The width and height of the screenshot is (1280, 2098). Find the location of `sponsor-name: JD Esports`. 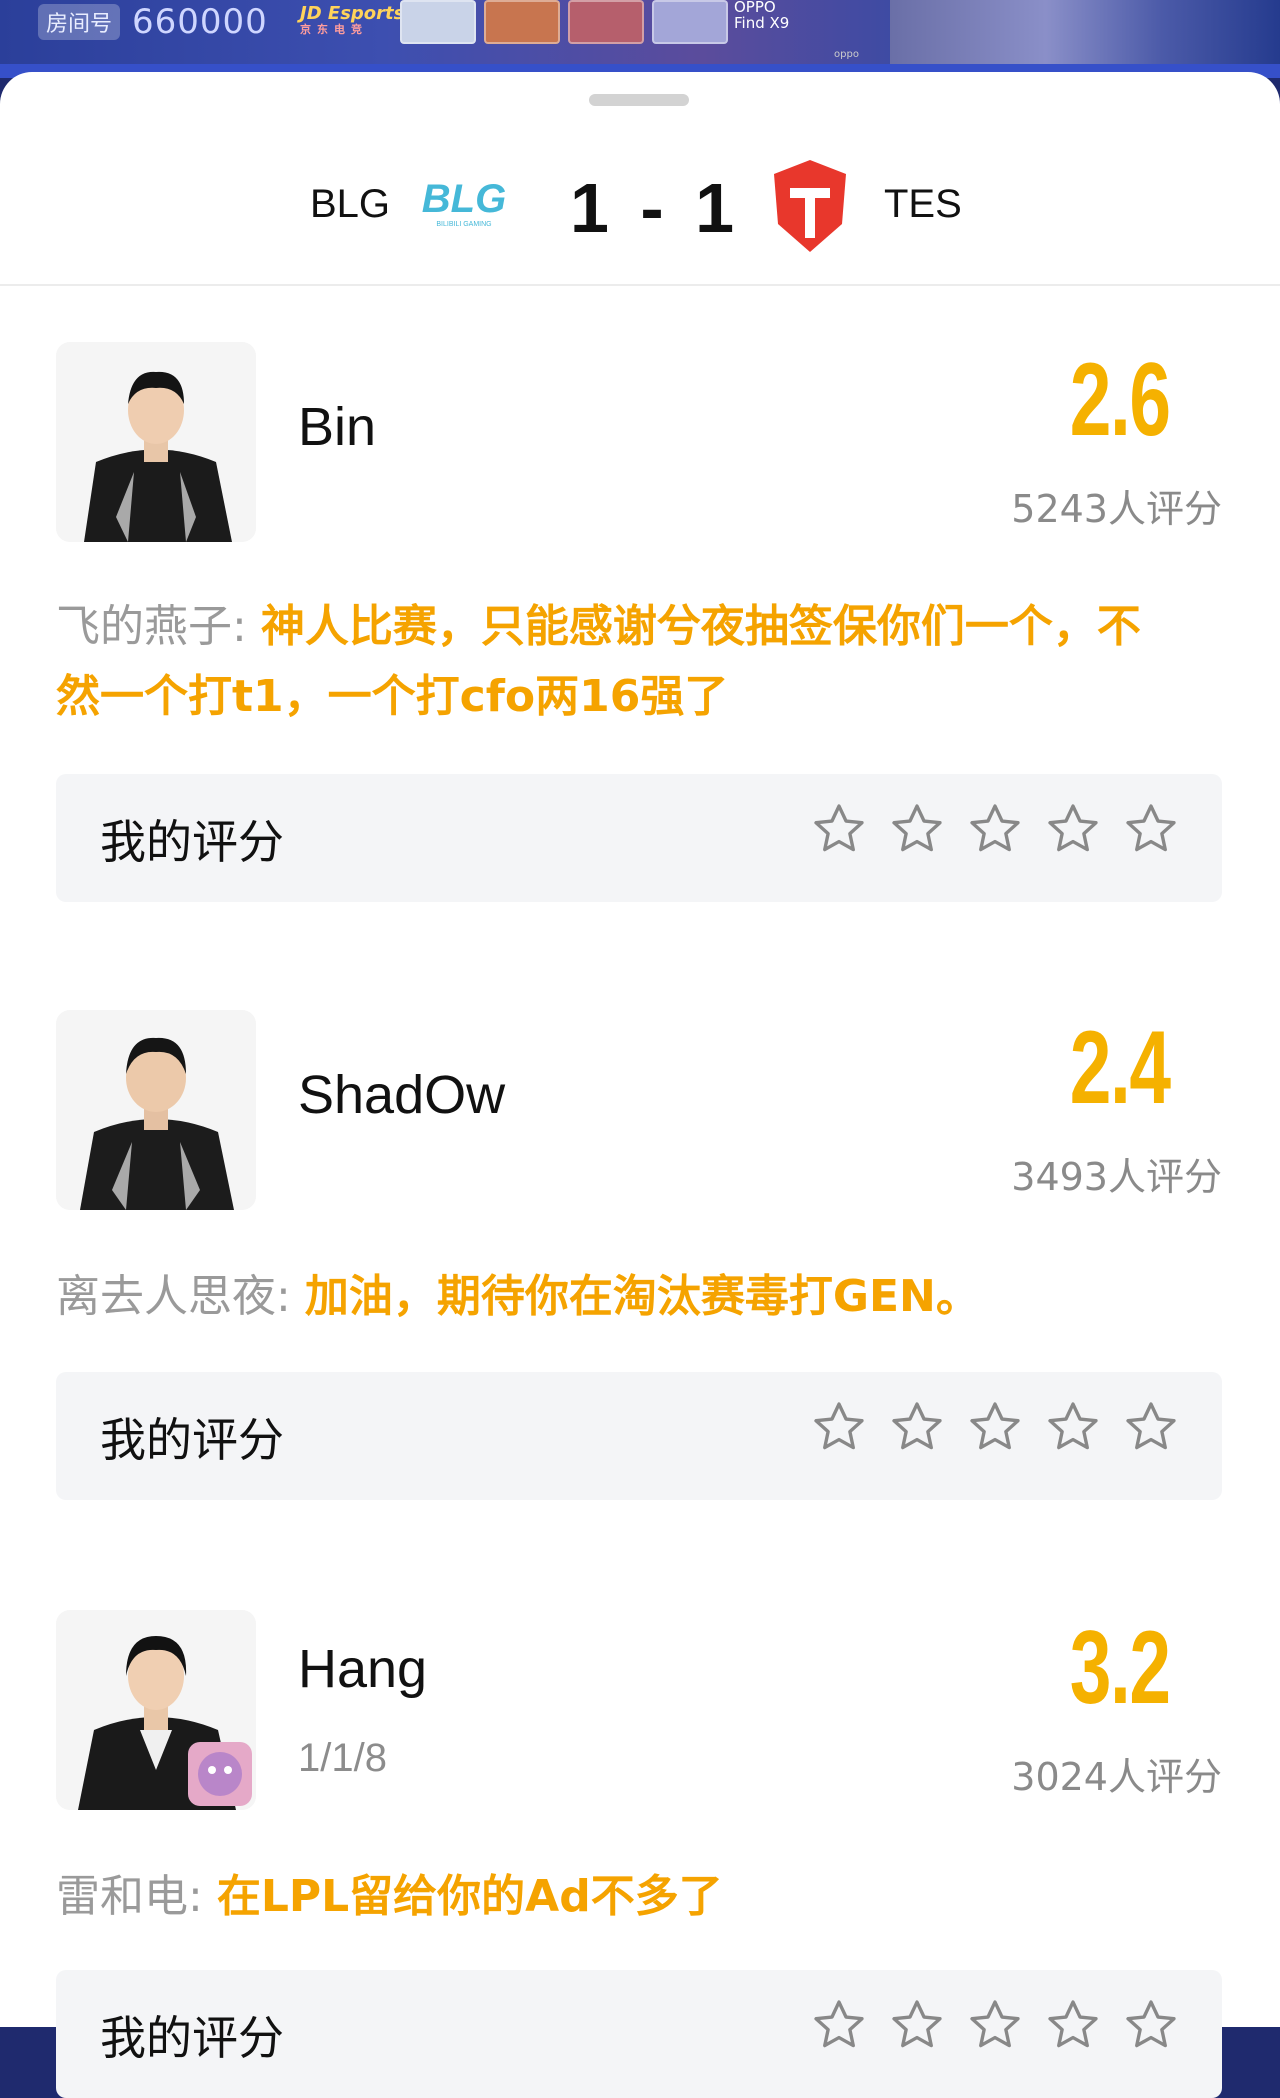

sponsor-name: JD Esports is located at coordinates (352, 13).